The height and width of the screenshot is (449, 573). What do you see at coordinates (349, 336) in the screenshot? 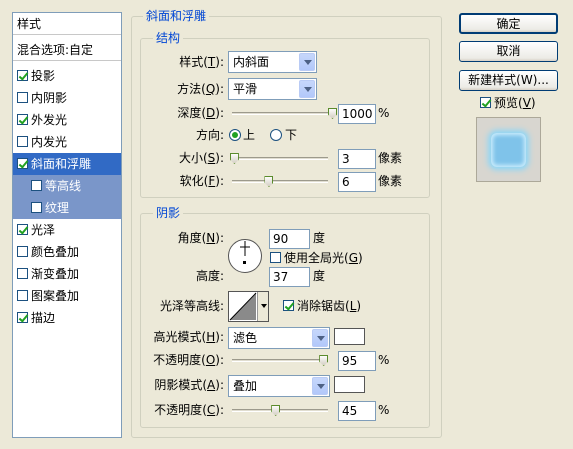
I see `highlight-color-swatch` at bounding box center [349, 336].